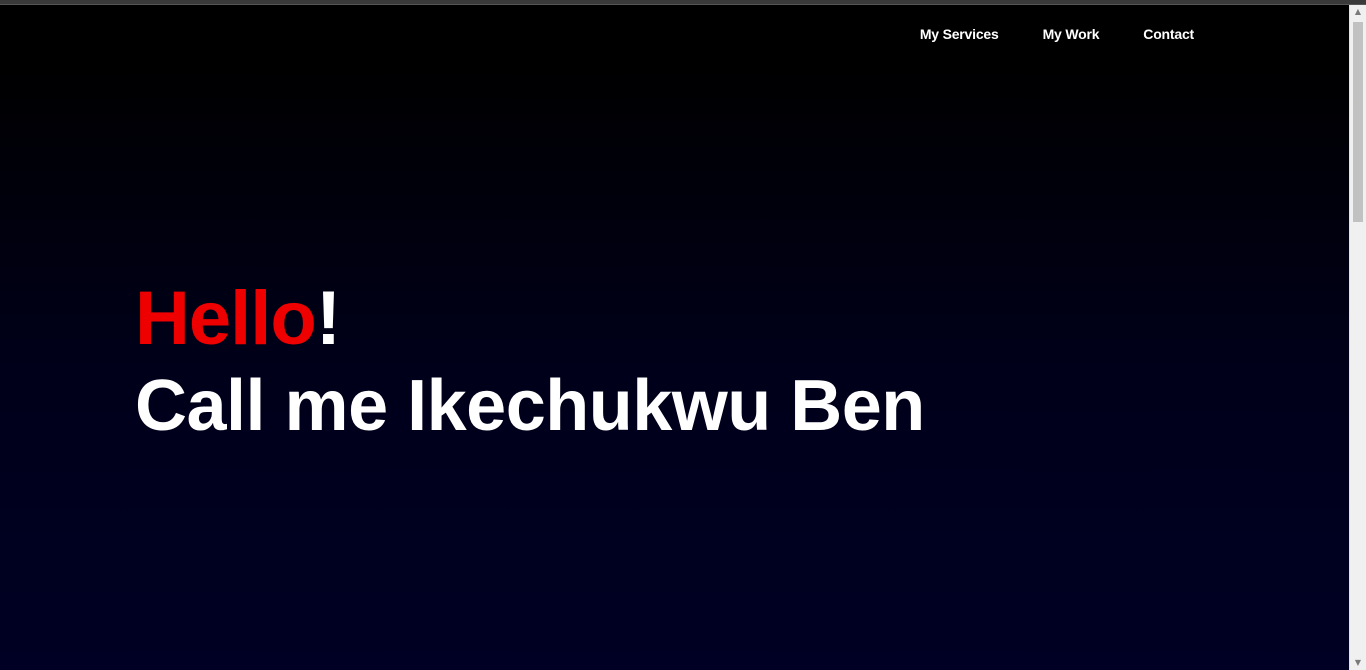 The height and width of the screenshot is (670, 1366). What do you see at coordinates (530, 319) in the screenshot?
I see `hero-greeting: Hello!` at bounding box center [530, 319].